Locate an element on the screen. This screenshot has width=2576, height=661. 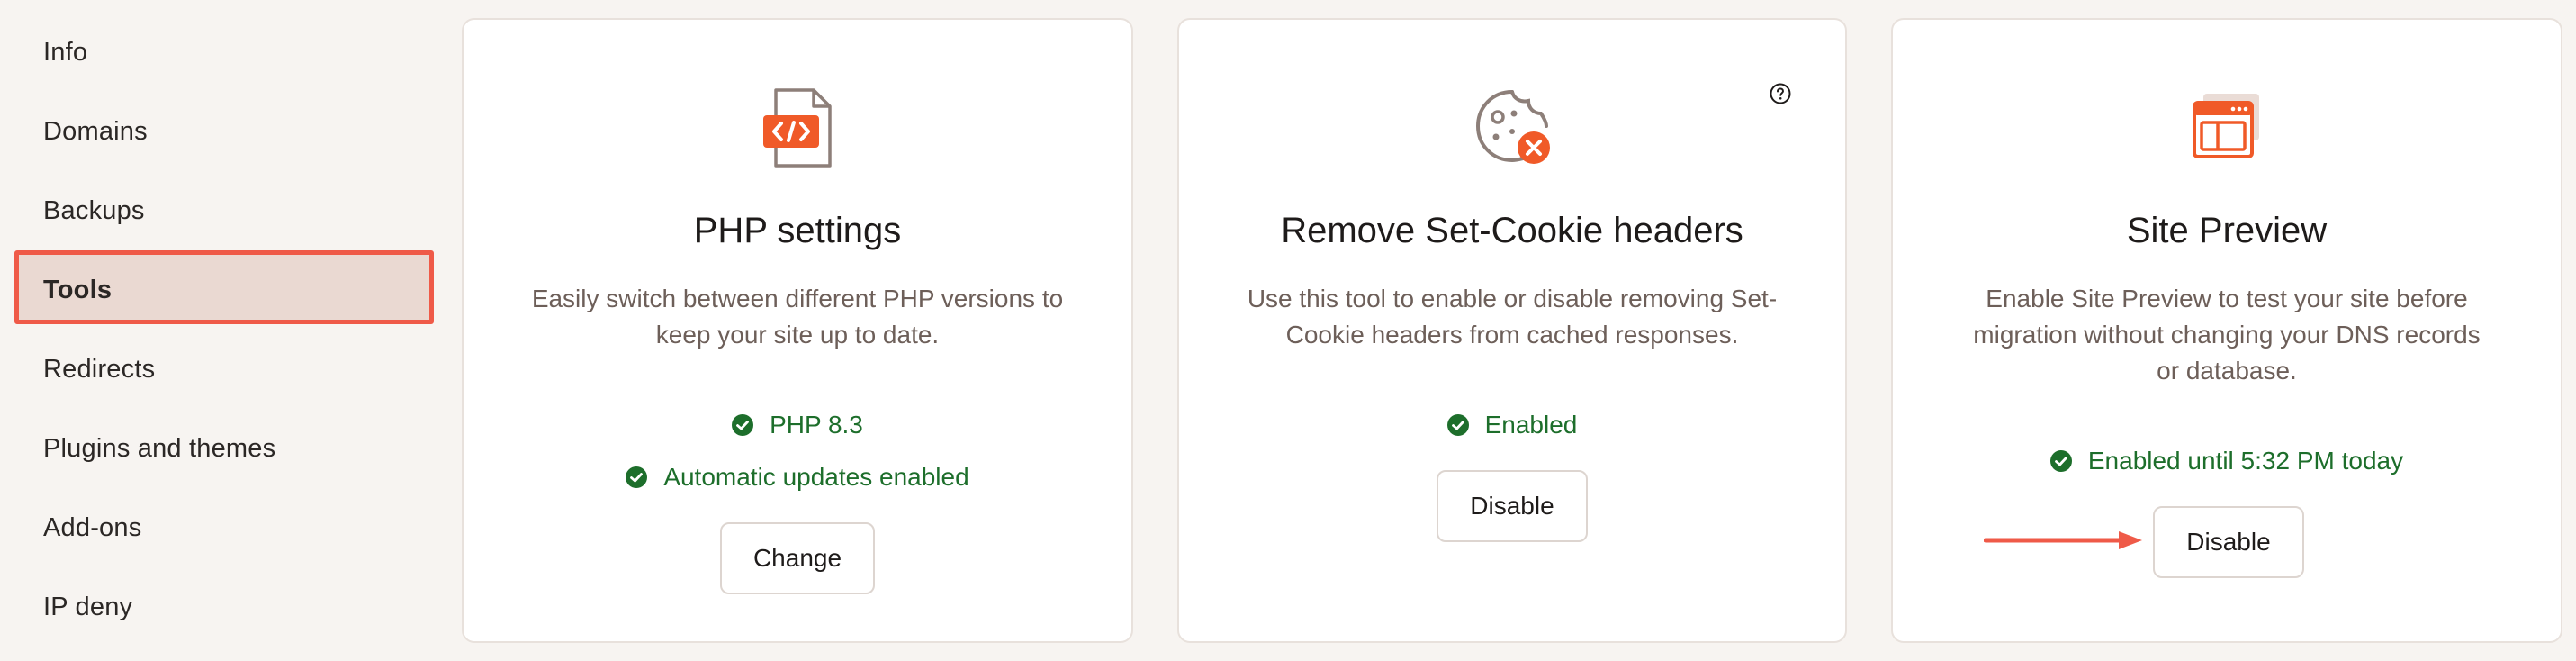
php-version-status: PHP 8.3 is located at coordinates (797, 425).